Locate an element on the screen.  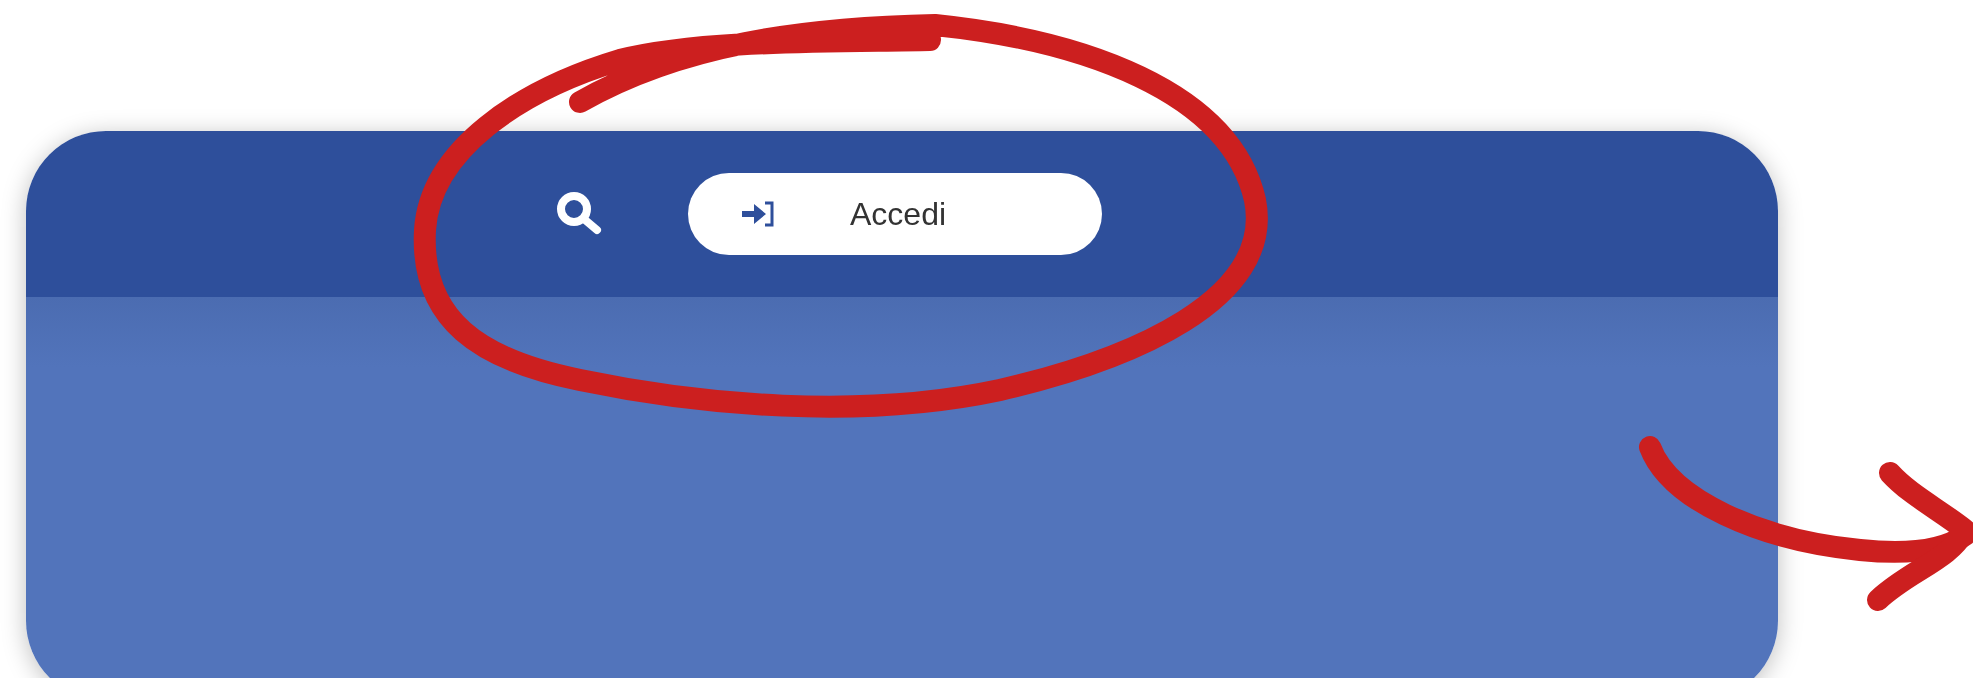
login-button: Accedi is located at coordinates (895, 214).